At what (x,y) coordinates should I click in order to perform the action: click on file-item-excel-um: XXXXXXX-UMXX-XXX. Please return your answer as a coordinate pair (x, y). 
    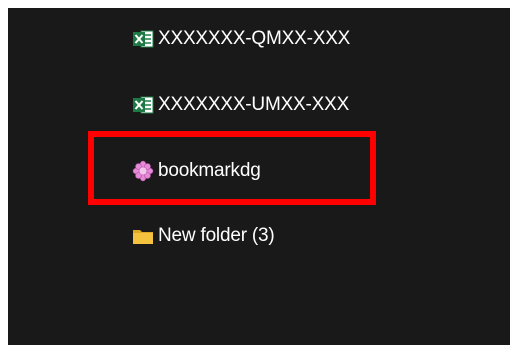
    Looking at the image, I should click on (240, 105).